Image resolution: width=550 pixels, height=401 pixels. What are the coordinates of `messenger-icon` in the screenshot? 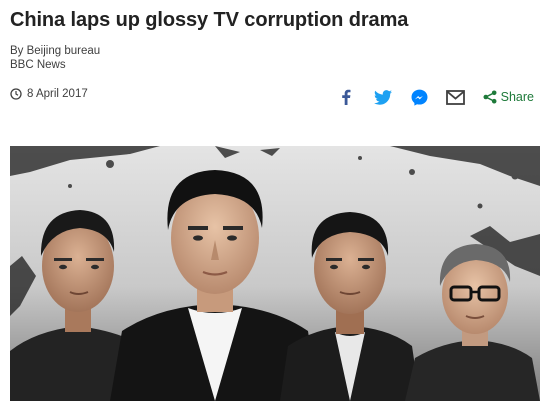 It's located at (420, 97).